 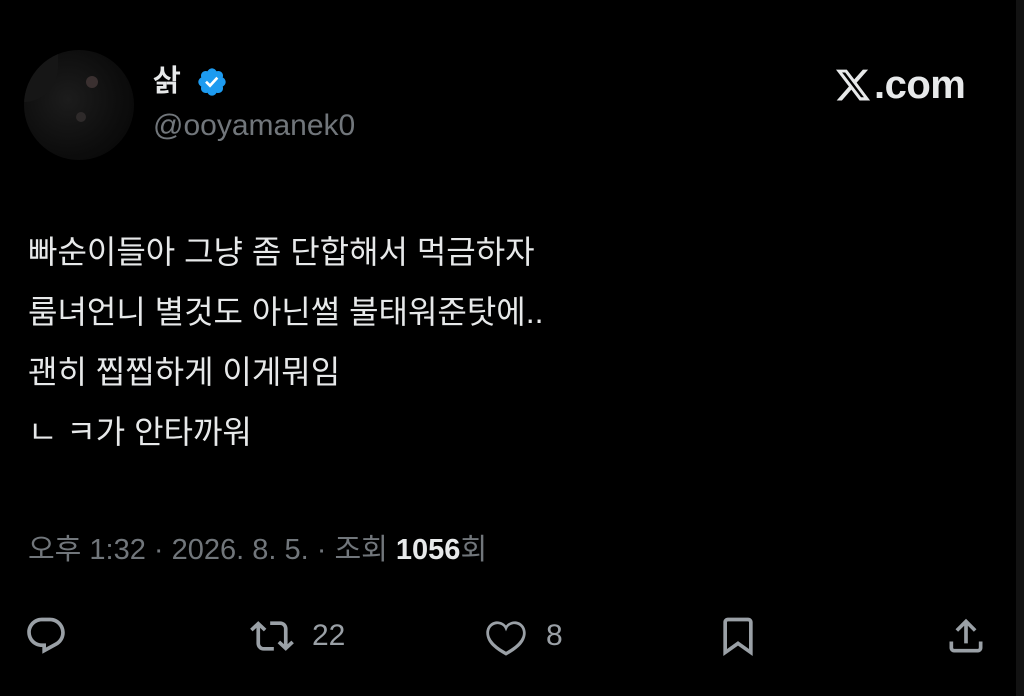 What do you see at coordinates (554, 635) in the screenshot?
I see `like-count: 8` at bounding box center [554, 635].